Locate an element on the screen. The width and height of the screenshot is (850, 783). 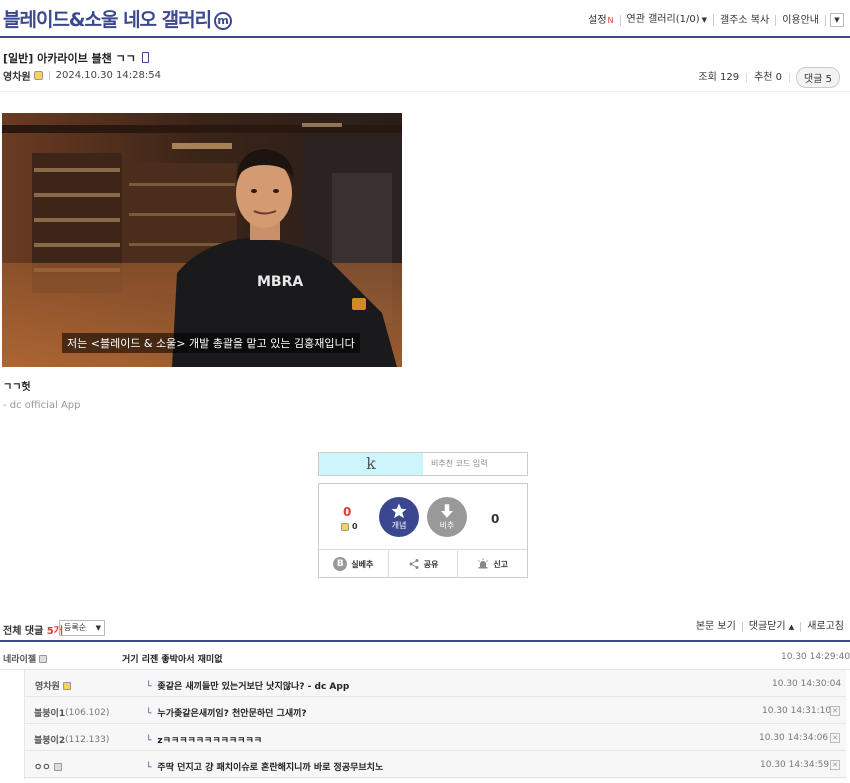
fixnick-upvote: 0 is located at coordinates (349, 526).